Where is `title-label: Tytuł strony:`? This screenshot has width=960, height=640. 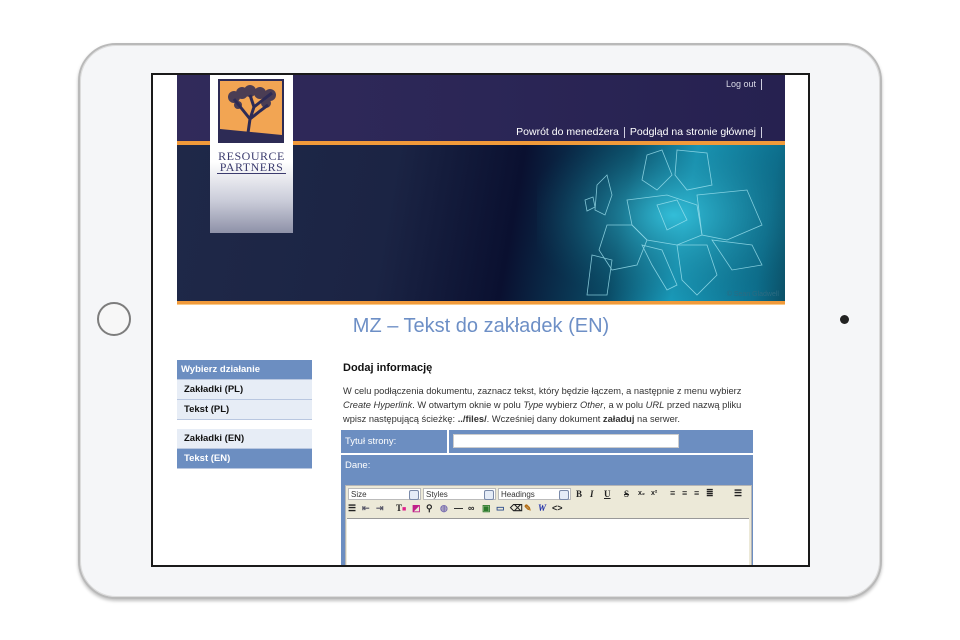
title-label: Tytuł strony: is located at coordinates (371, 441).